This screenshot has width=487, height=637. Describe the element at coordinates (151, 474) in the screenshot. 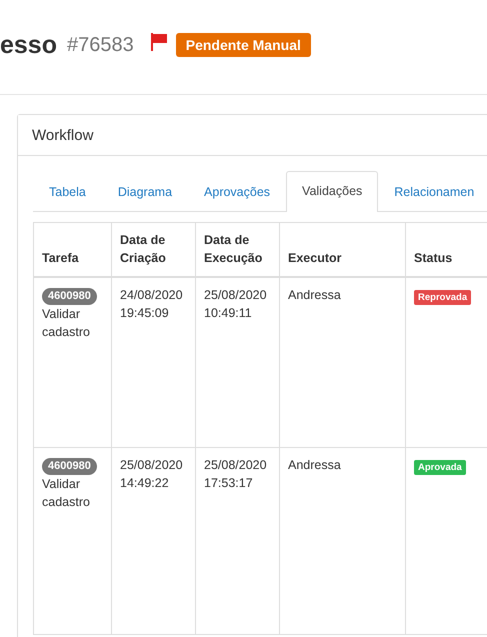

I see `creation-date: 25/08/2020 14:49:22` at that location.